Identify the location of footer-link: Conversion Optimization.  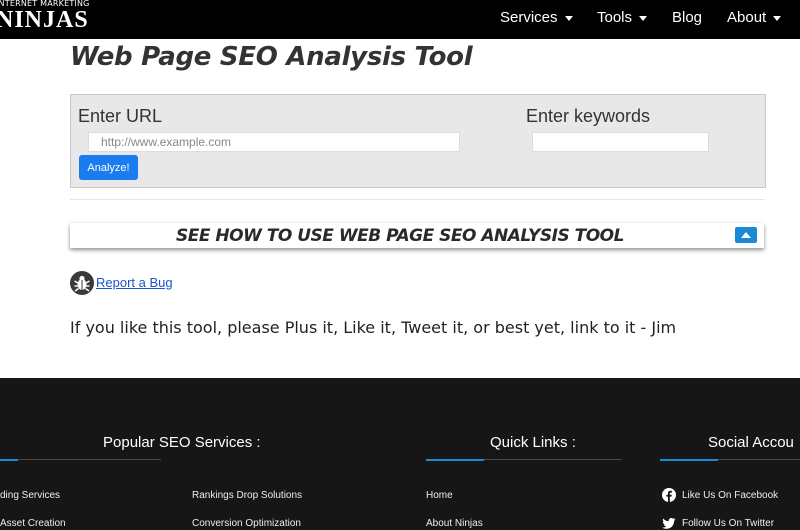
(246, 523).